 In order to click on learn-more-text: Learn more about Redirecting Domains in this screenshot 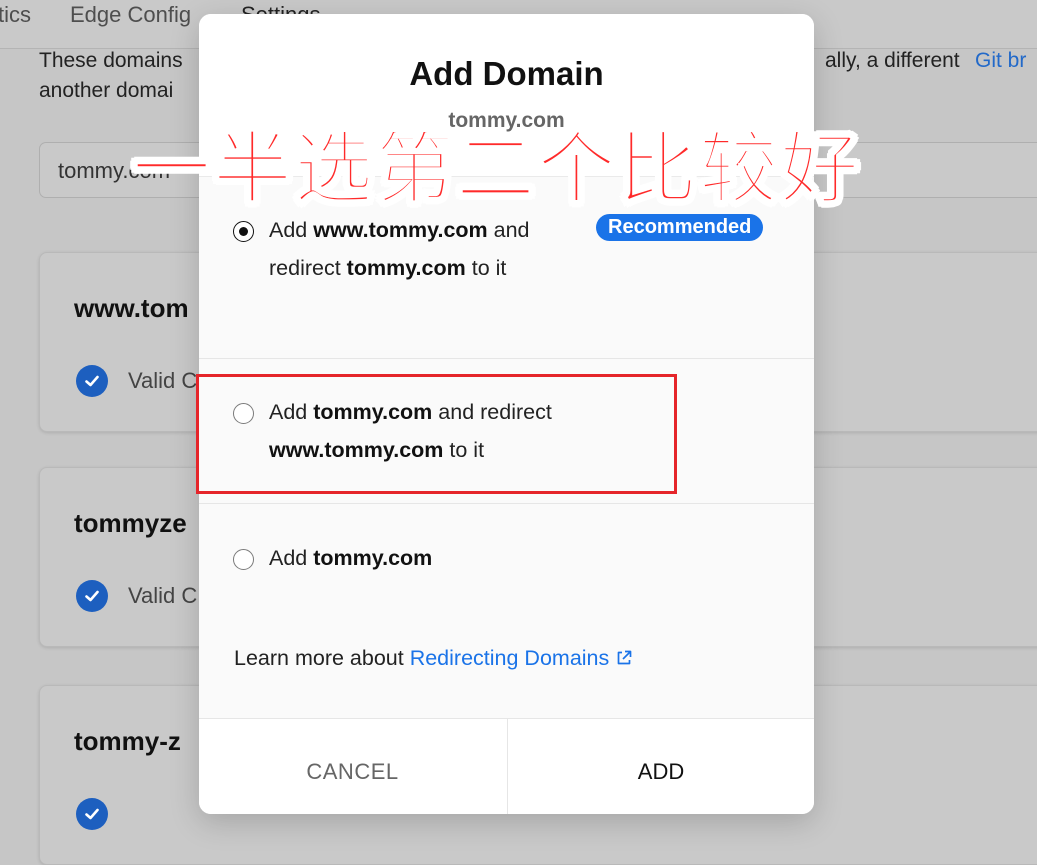, I will do `click(433, 658)`.